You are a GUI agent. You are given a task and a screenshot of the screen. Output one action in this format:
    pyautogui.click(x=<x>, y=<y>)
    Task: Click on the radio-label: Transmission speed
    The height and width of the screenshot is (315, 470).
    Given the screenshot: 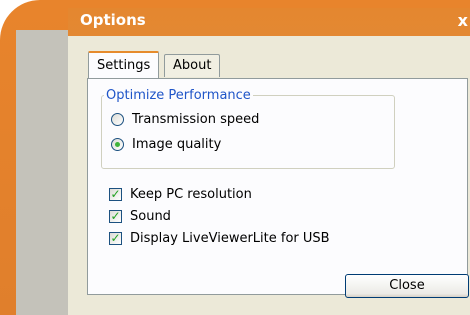 What is the action you would take?
    pyautogui.click(x=196, y=119)
    